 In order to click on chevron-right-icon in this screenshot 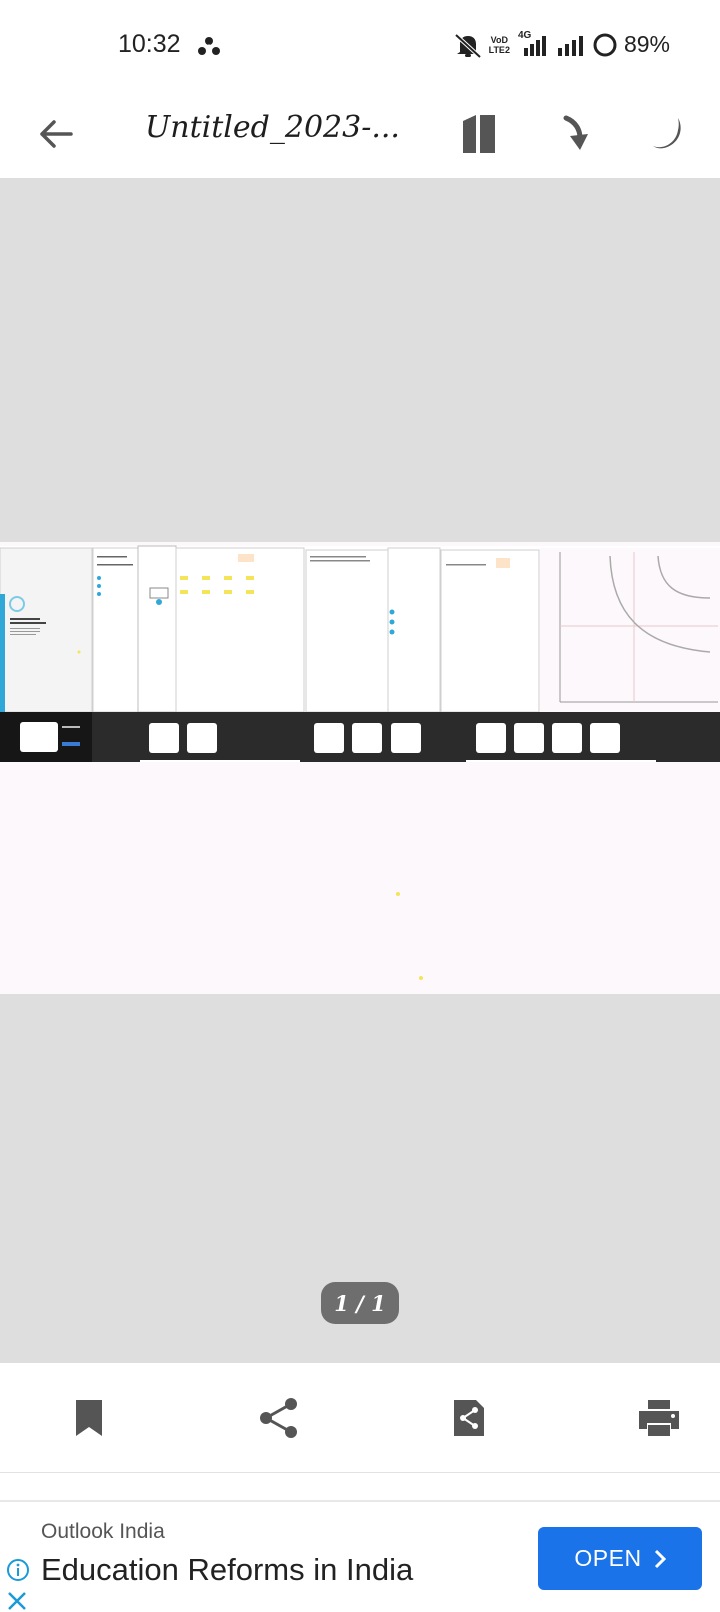, I will do `click(660, 1558)`.